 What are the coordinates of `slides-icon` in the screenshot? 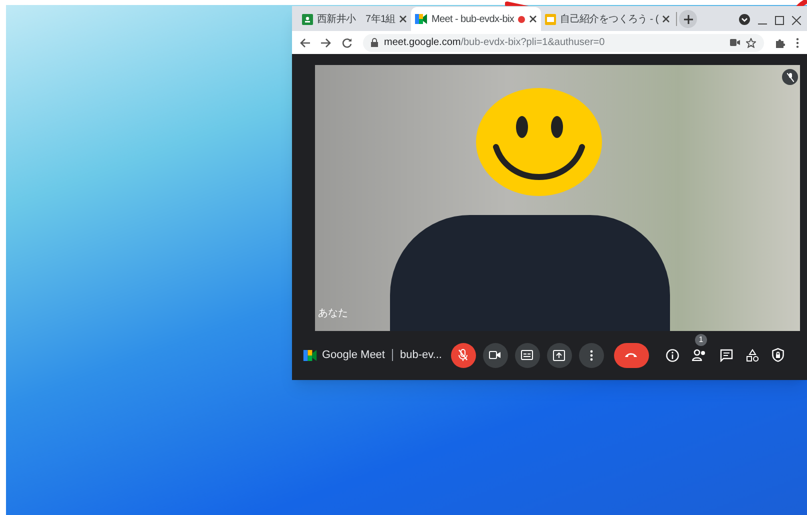 It's located at (550, 19).